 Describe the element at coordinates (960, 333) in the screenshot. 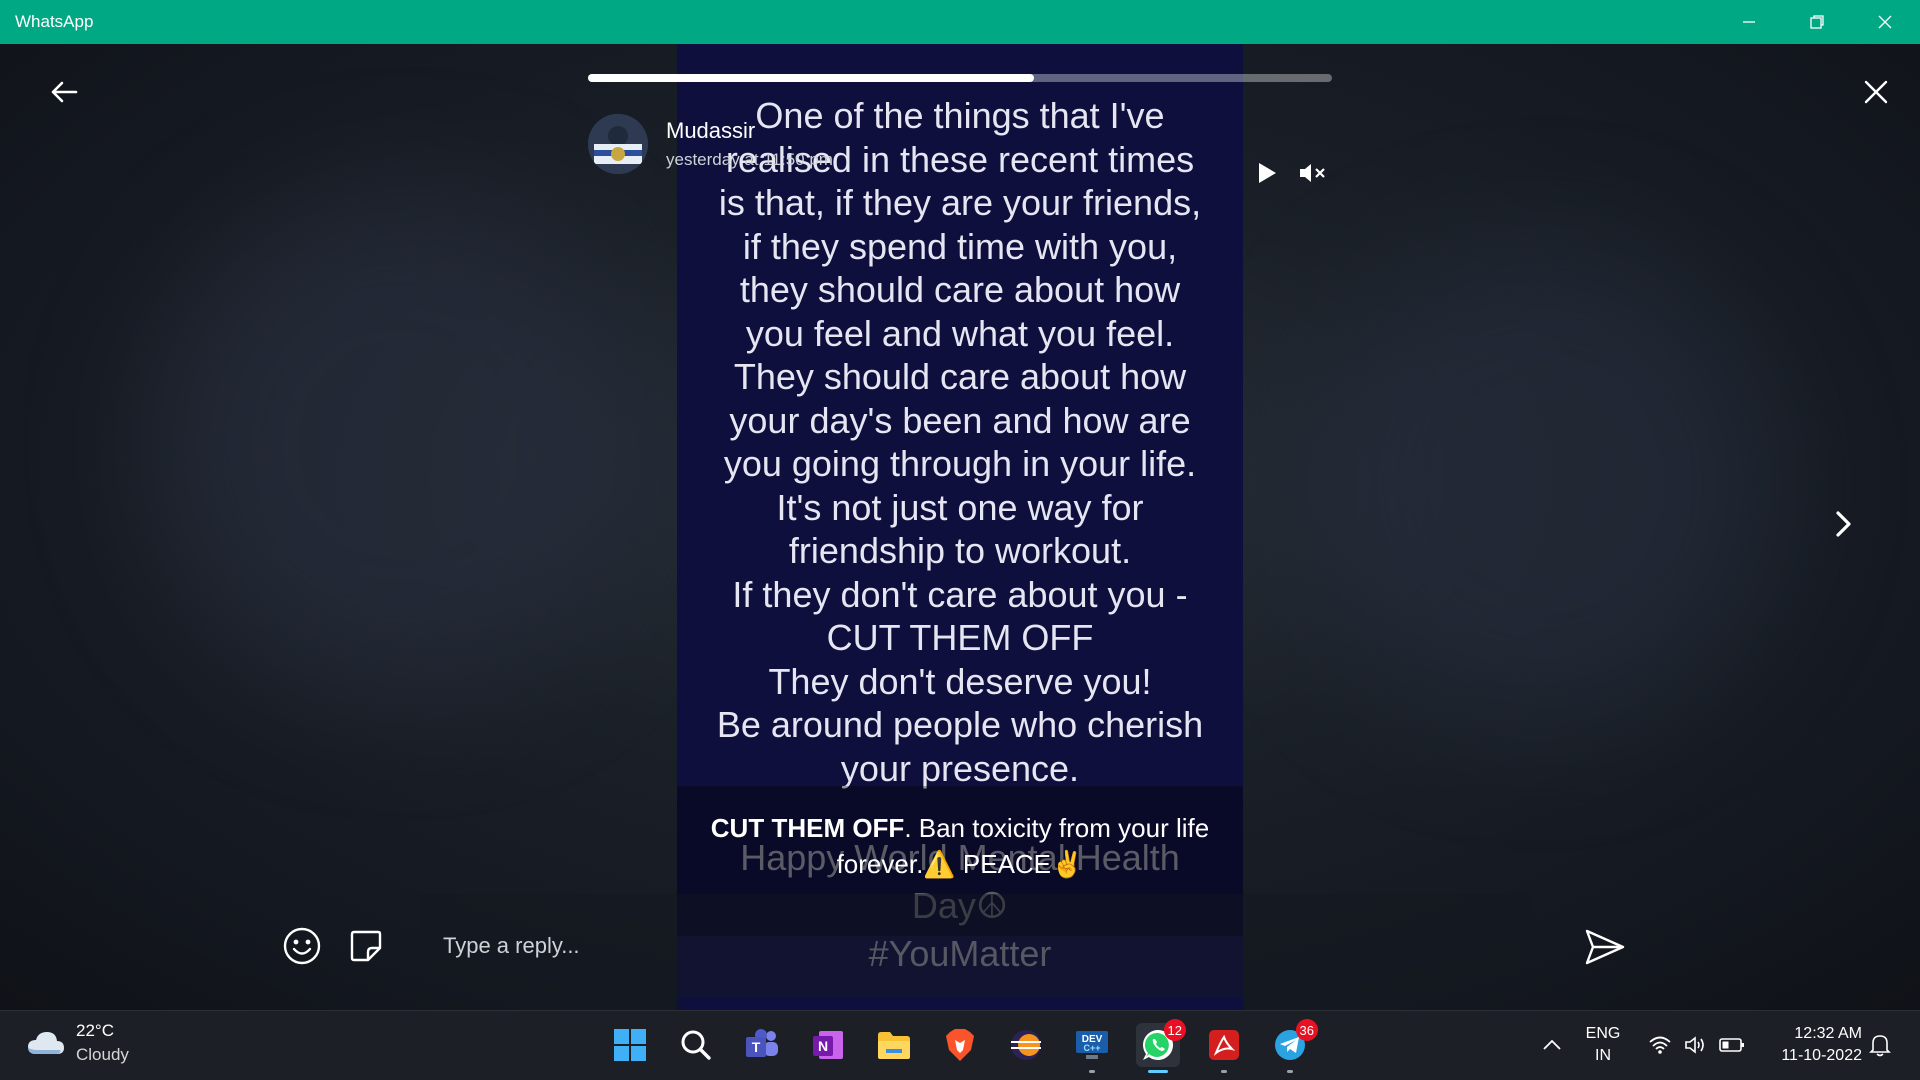

I see `status-line: you feel and what you feel.` at that location.